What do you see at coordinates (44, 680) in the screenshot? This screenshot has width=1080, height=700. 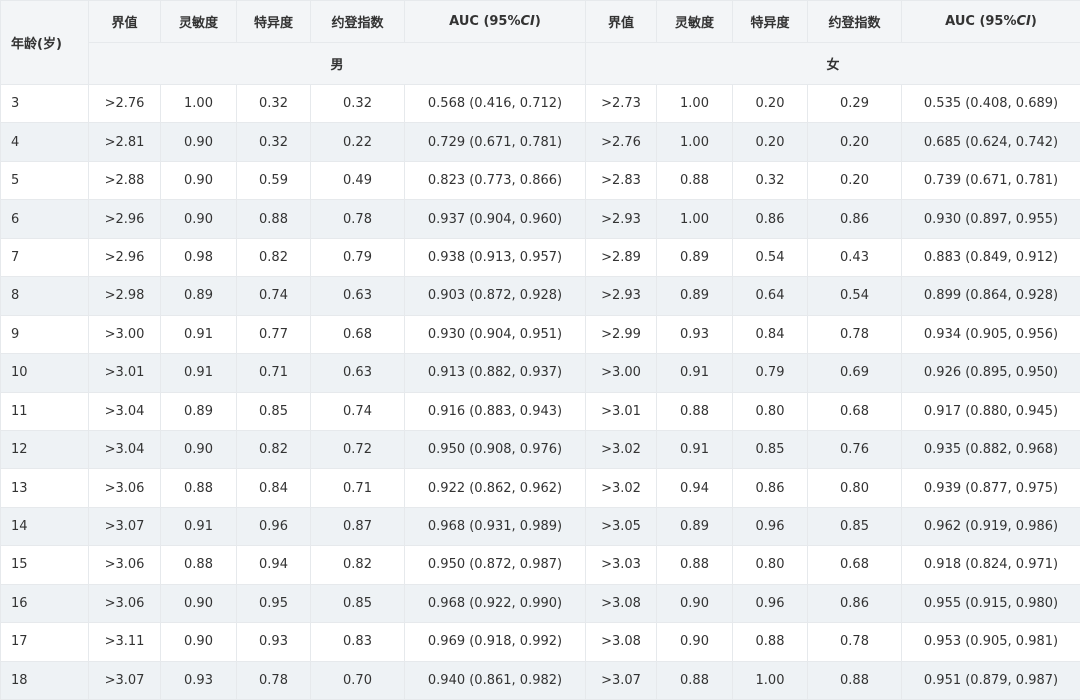 I see `age-cell: 18` at bounding box center [44, 680].